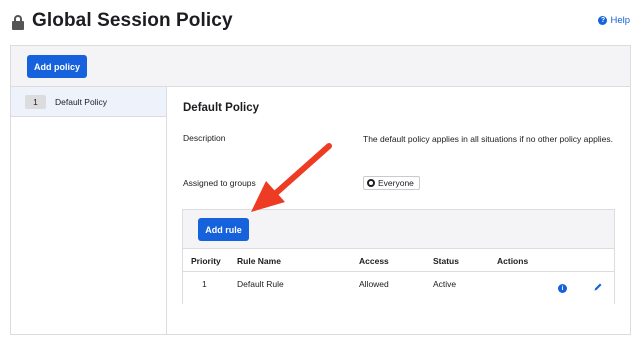 Image resolution: width=640 pixels, height=339 pixels. Describe the element at coordinates (620, 20) in the screenshot. I see `help-label: Help` at that location.